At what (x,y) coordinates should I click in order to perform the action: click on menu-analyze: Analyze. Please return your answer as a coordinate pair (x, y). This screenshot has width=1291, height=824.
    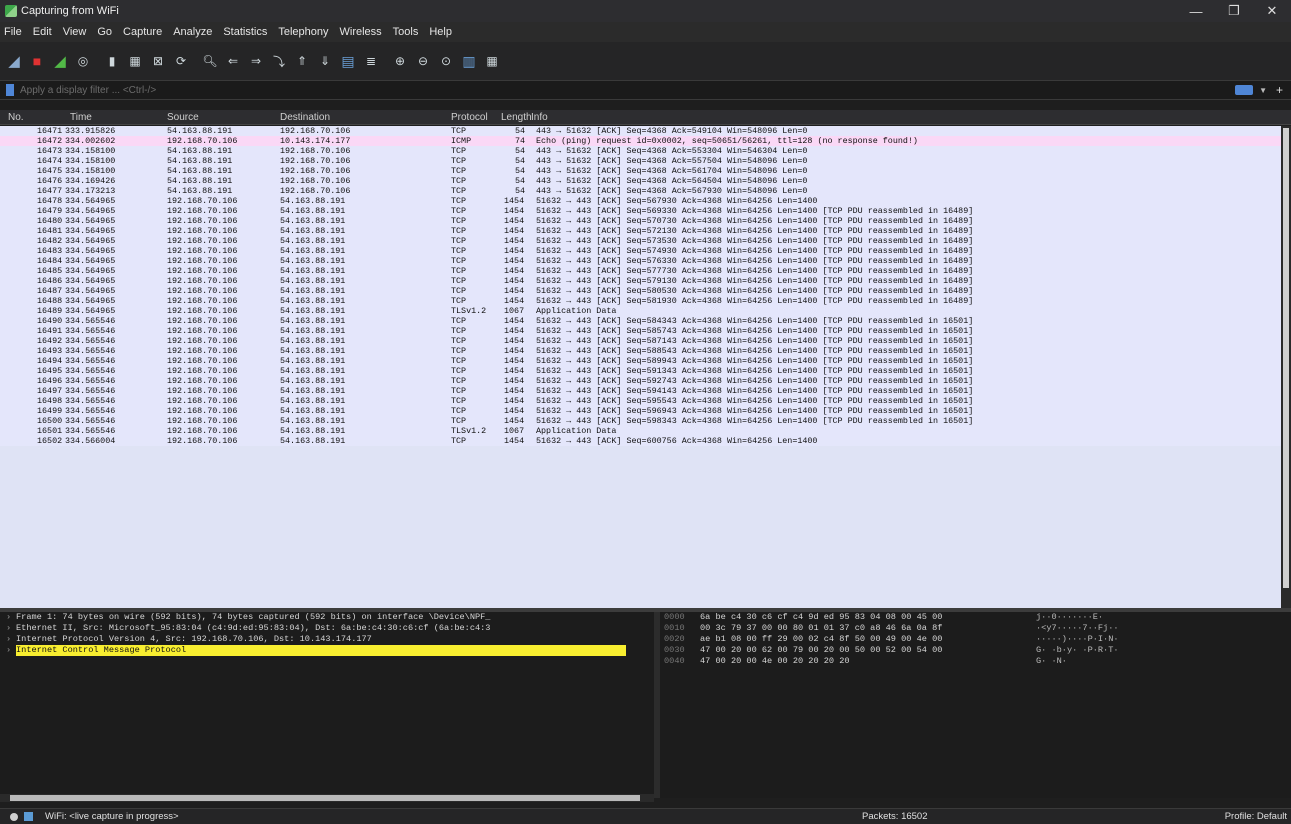
    Looking at the image, I should click on (192, 32).